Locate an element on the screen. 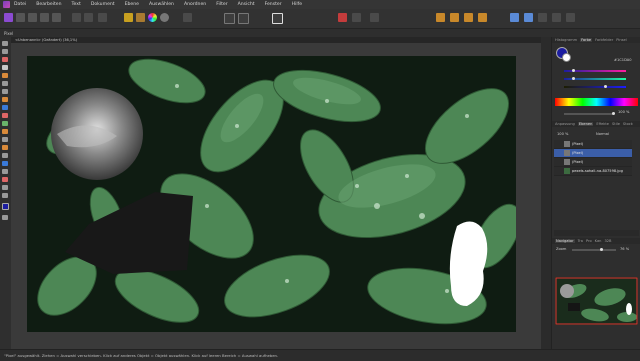  auto-white-balance-icon is located at coordinates (164, 17).